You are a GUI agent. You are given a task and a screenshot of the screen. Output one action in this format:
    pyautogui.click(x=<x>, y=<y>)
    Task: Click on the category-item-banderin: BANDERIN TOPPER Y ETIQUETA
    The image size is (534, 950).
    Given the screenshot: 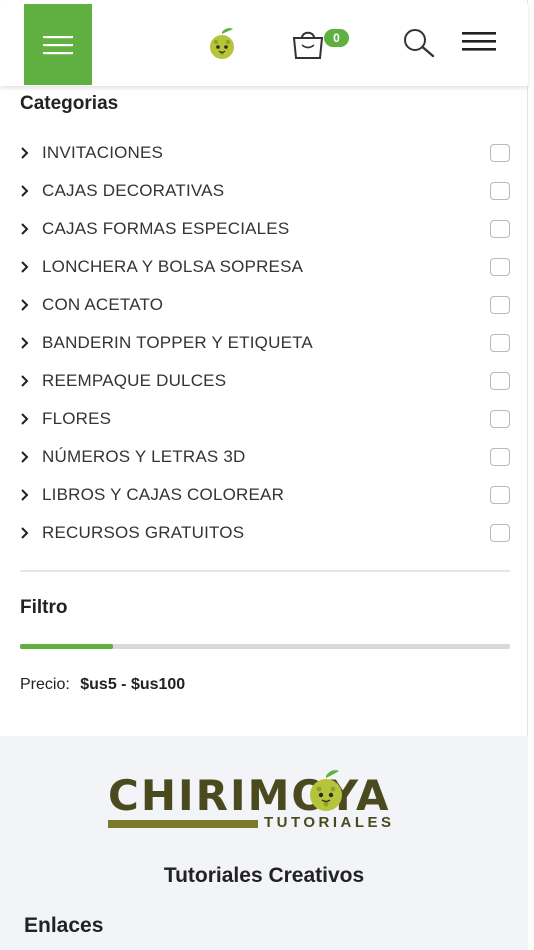 What is the action you would take?
    pyautogui.click(x=266, y=343)
    